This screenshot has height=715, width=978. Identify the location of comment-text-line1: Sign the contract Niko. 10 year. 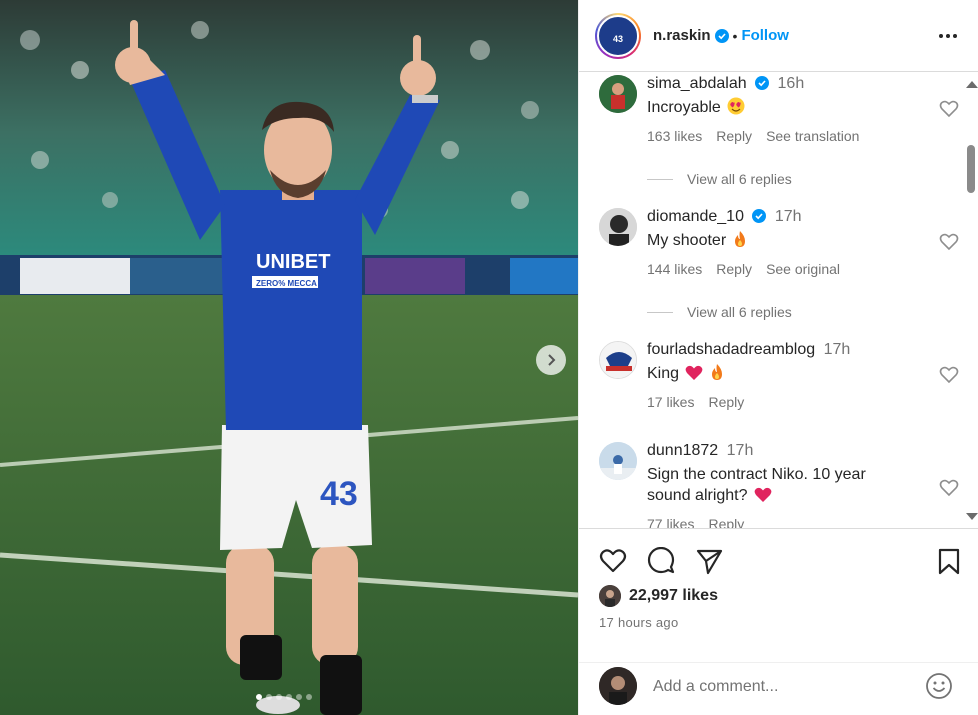
(756, 474).